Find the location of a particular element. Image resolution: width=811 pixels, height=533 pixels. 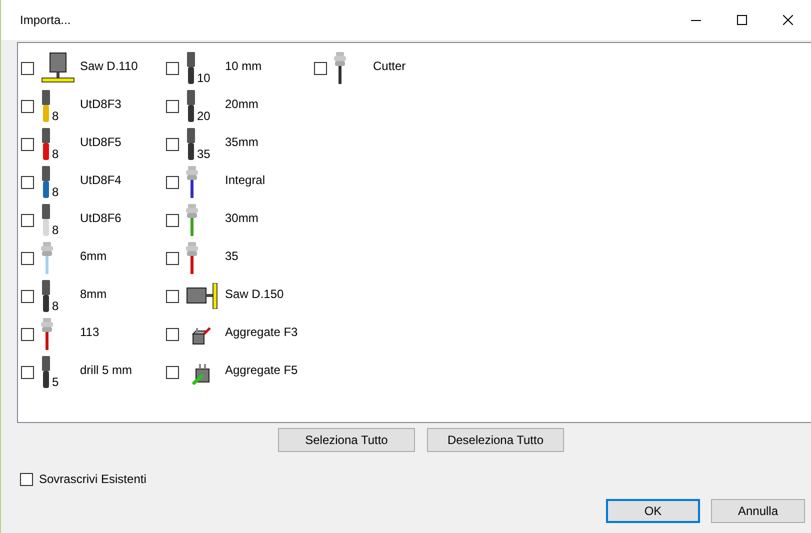

tool-label: Aggregate F5 is located at coordinates (261, 370).